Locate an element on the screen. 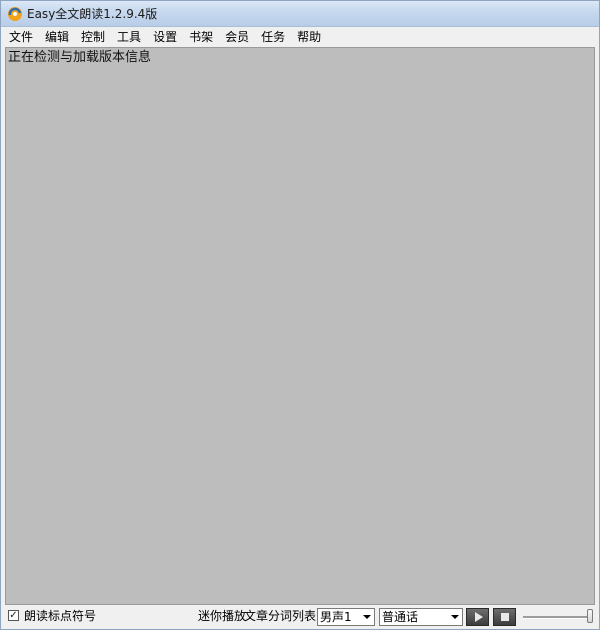 Image resolution: width=600 pixels, height=630 pixels. menu-edit: 编辑 is located at coordinates (57, 37).